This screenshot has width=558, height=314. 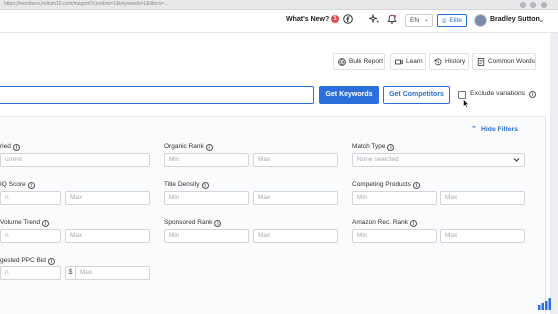 I want to click on organic-rank-label-text: Organic Rank, so click(x=184, y=146).